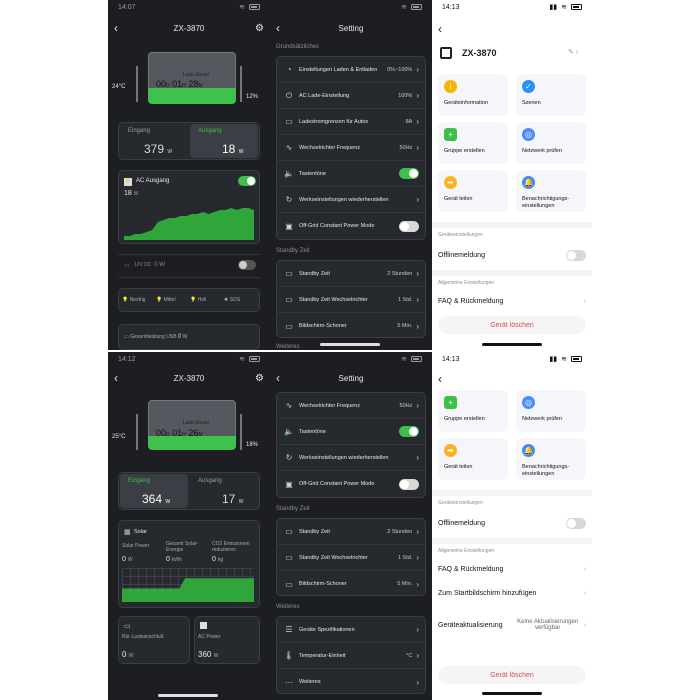 The image size is (700, 700). Describe the element at coordinates (154, 141) in the screenshot. I see `tab-input: Eingang 379 W` at that location.